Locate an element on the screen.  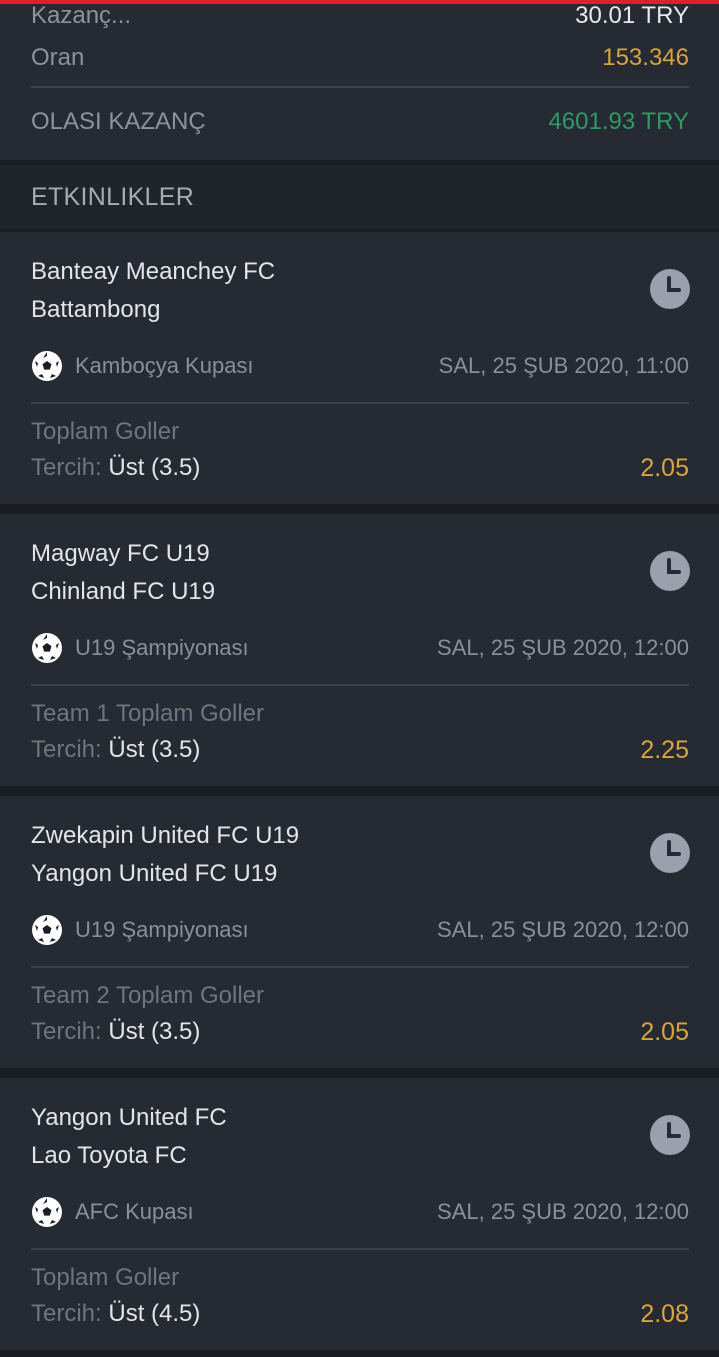
event-date: SAL, 25 ŞUB 2020, 11:00 is located at coordinates (563, 365).